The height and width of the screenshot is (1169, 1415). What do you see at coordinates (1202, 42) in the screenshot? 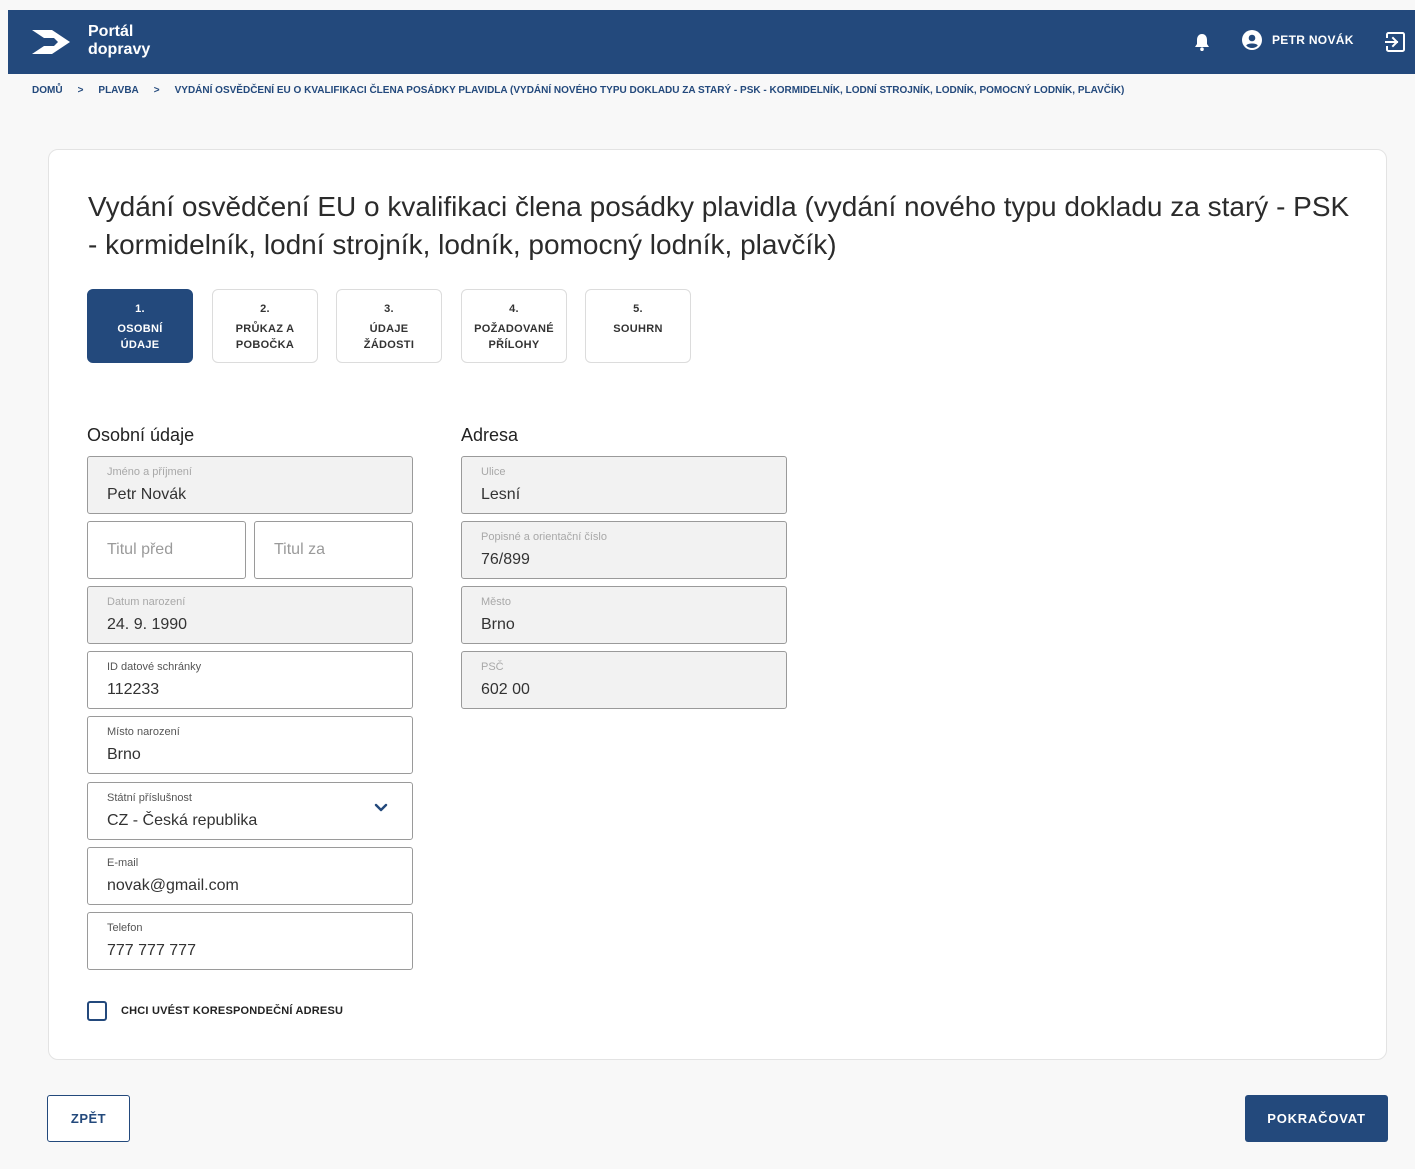
I see `bell-icon` at bounding box center [1202, 42].